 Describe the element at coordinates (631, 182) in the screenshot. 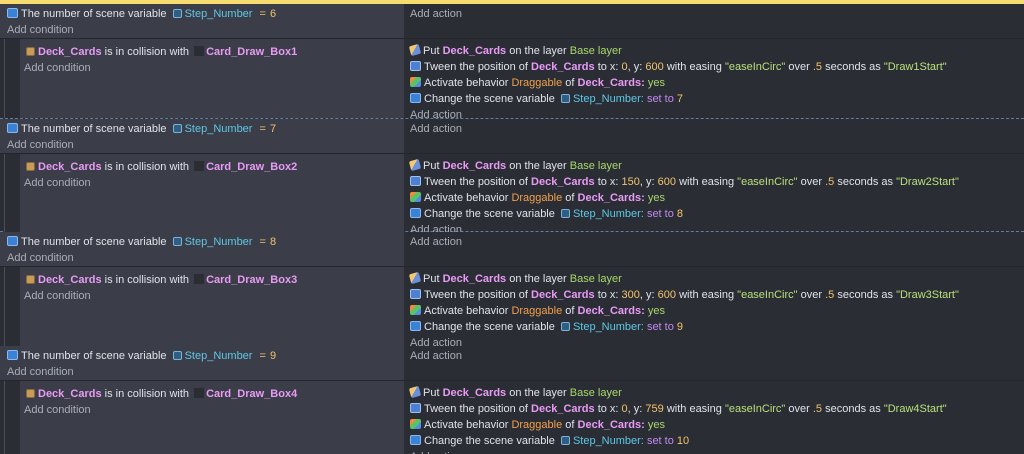

I see `tween-x-value: 150` at that location.